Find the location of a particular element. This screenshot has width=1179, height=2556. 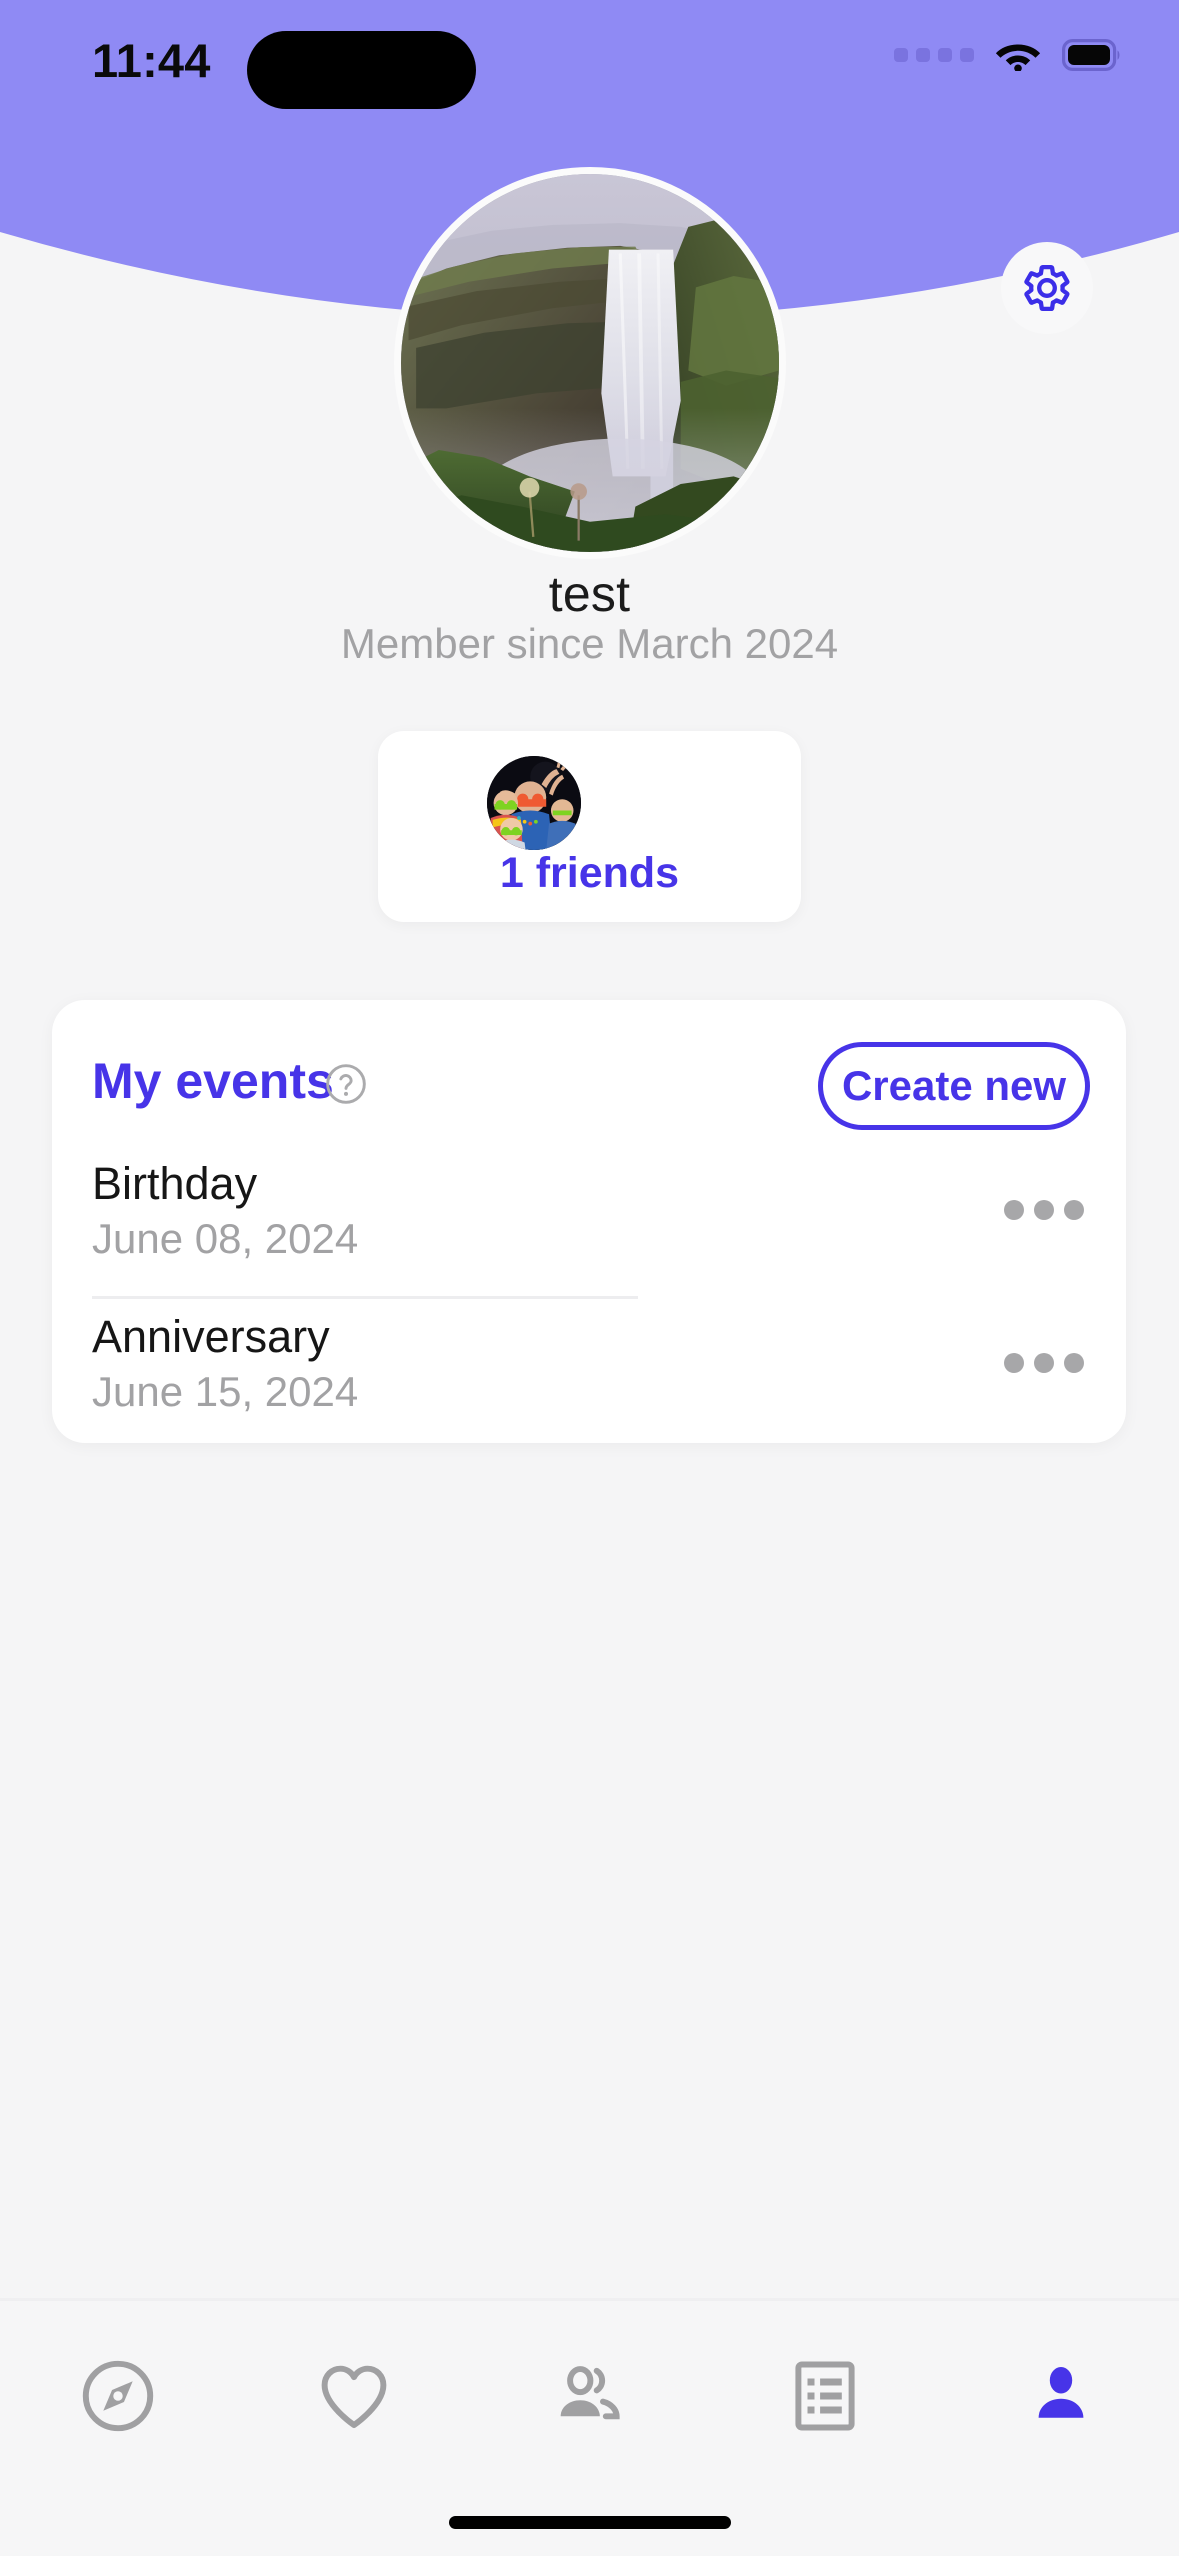

wifi-icon is located at coordinates (1018, 57).